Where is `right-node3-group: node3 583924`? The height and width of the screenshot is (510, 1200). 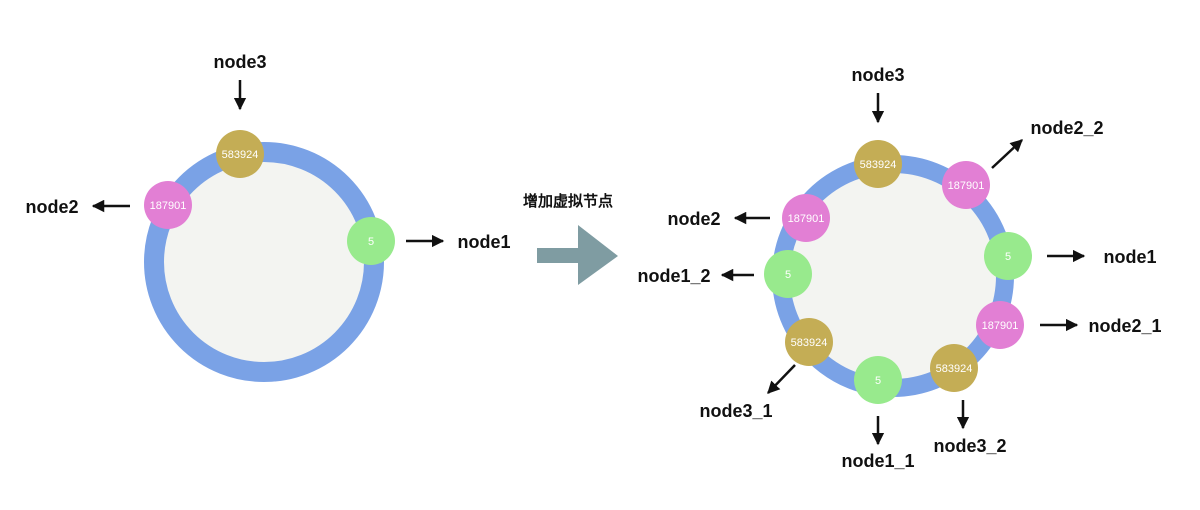
right-node3-group: node3 583924 is located at coordinates (878, 126).